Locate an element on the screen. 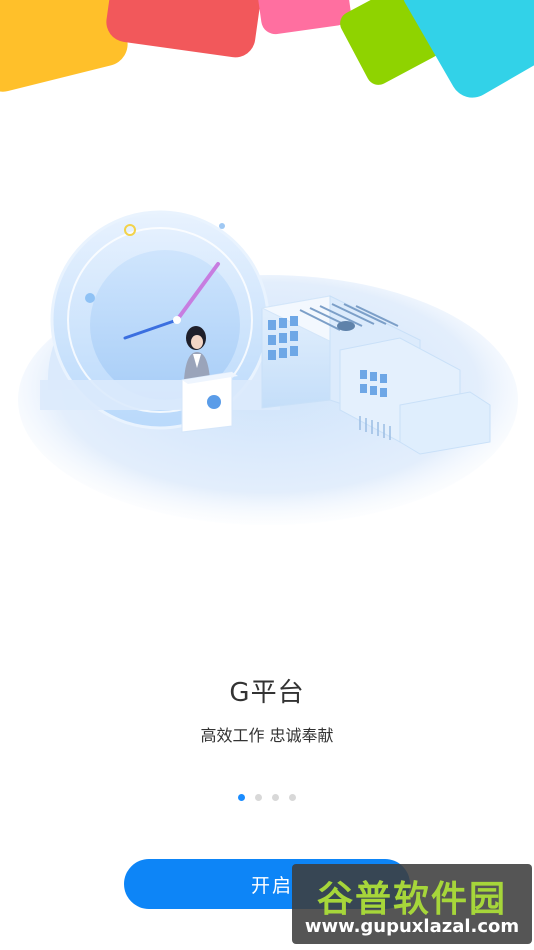 This screenshot has height=950, width=534. intro-title: G平台 is located at coordinates (267, 693).